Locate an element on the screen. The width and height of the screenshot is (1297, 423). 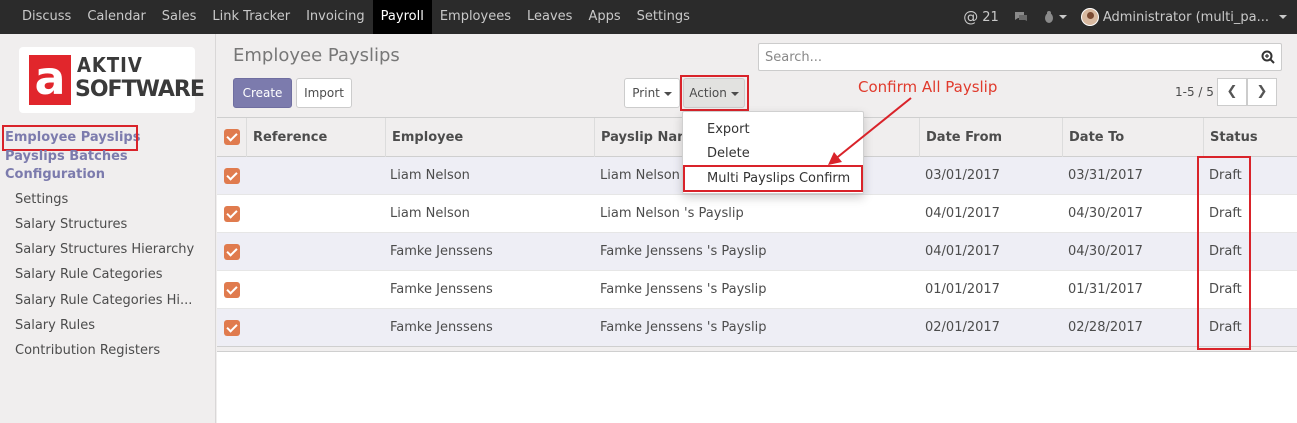
payslip-name-cell: Liam Nelson 's Payslip is located at coordinates (672, 213).